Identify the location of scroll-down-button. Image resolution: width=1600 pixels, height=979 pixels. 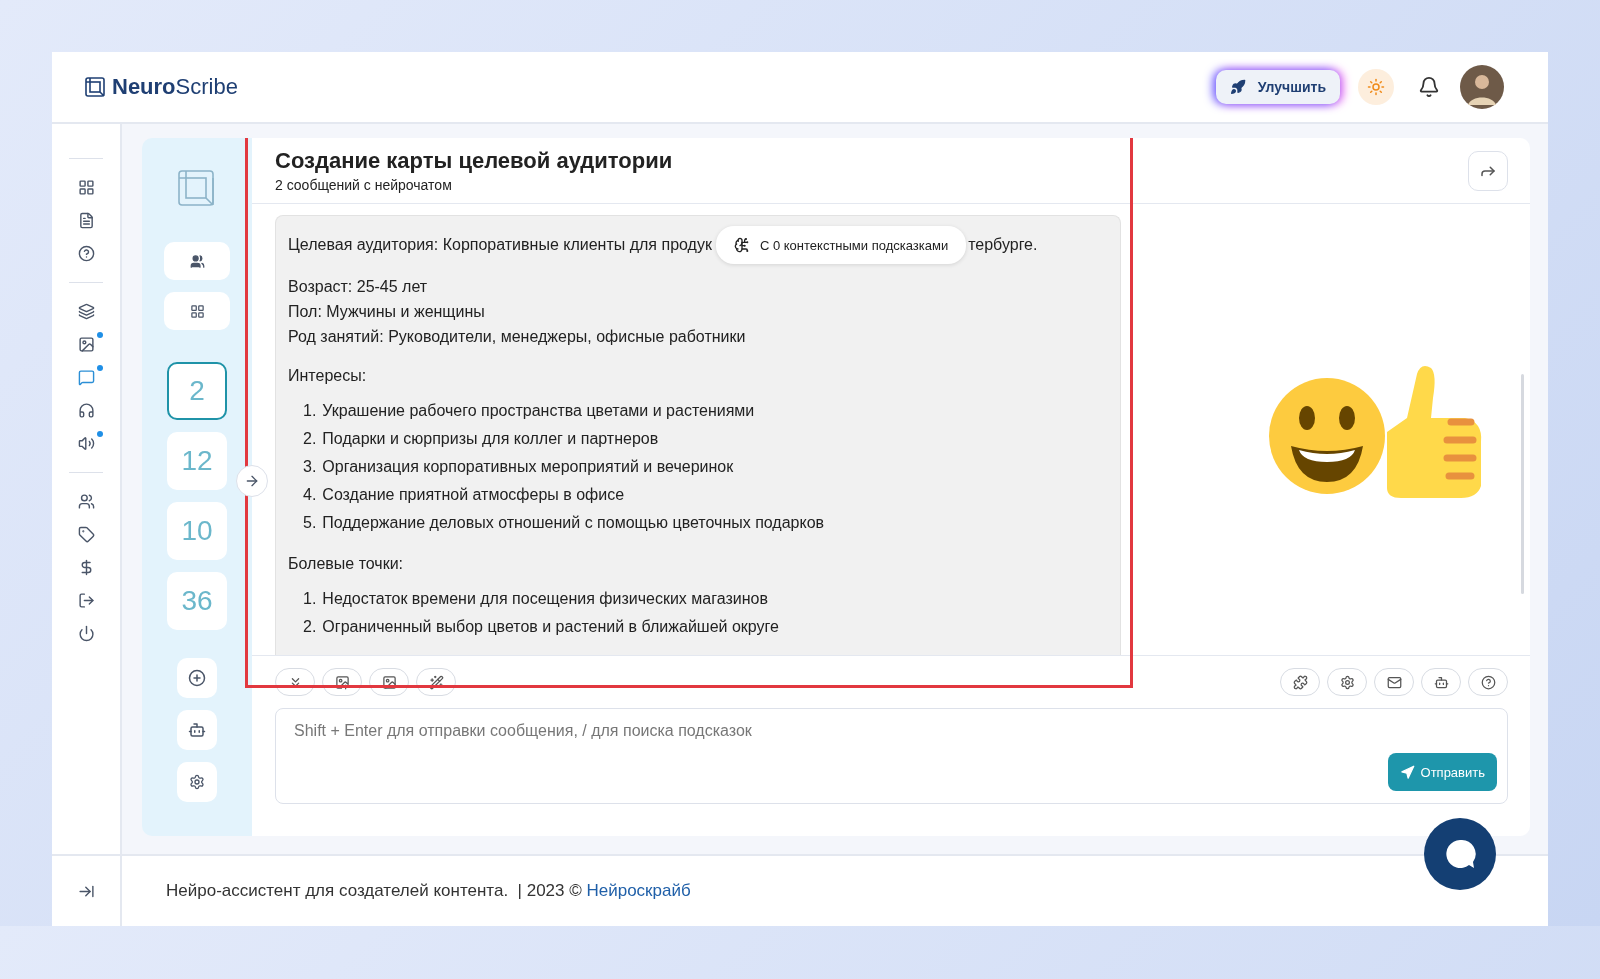
(295, 682).